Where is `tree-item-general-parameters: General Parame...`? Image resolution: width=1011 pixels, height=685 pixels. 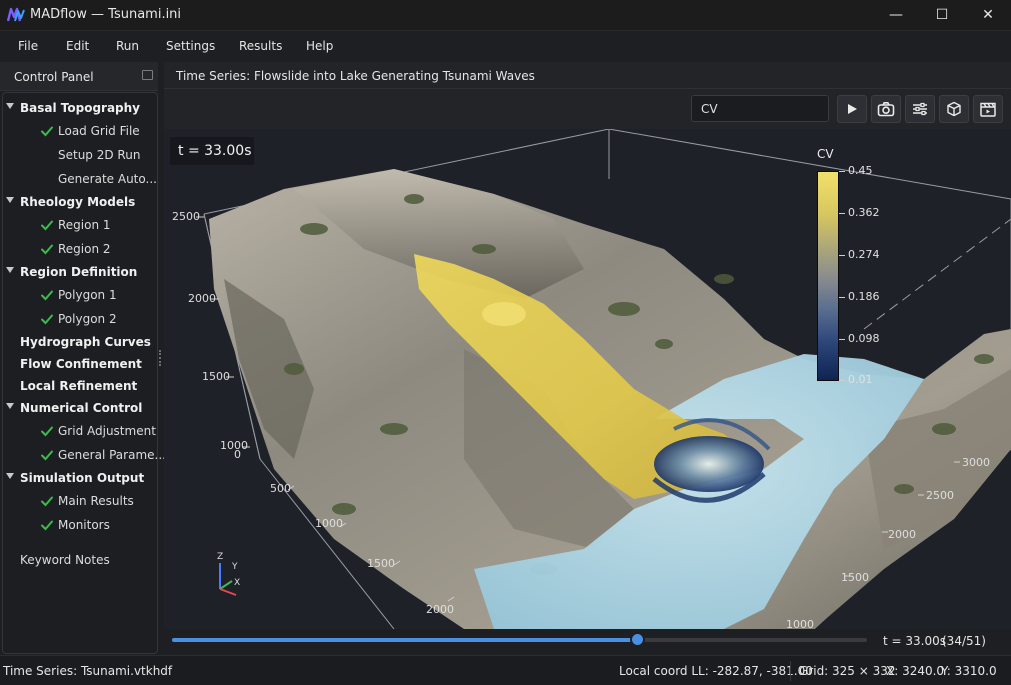
tree-item-general-parameters: General Parame... is located at coordinates (84, 456).